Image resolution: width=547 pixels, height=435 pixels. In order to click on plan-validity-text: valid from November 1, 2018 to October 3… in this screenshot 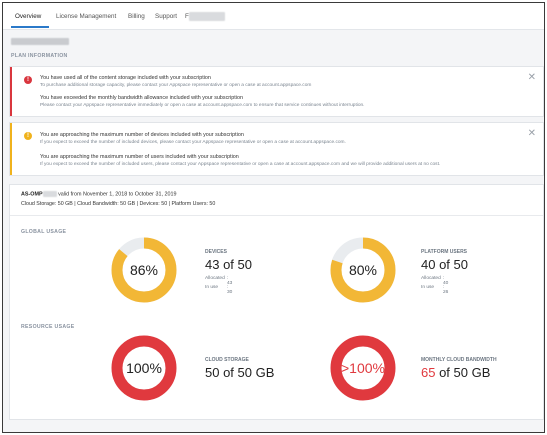, I will do `click(117, 194)`.